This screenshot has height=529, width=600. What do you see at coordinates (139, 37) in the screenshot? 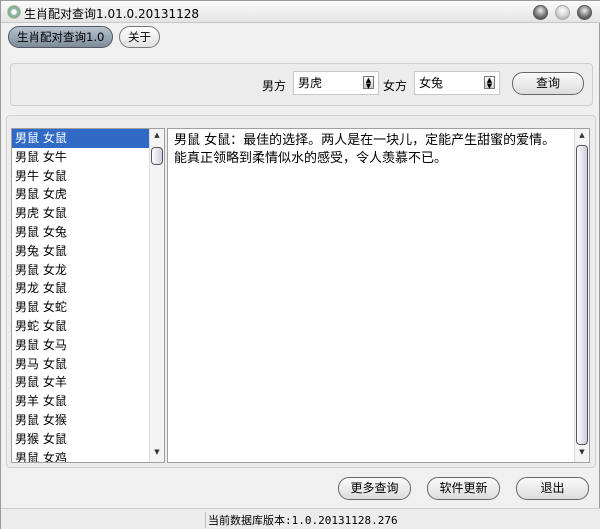
I see `tab-about: 关于` at bounding box center [139, 37].